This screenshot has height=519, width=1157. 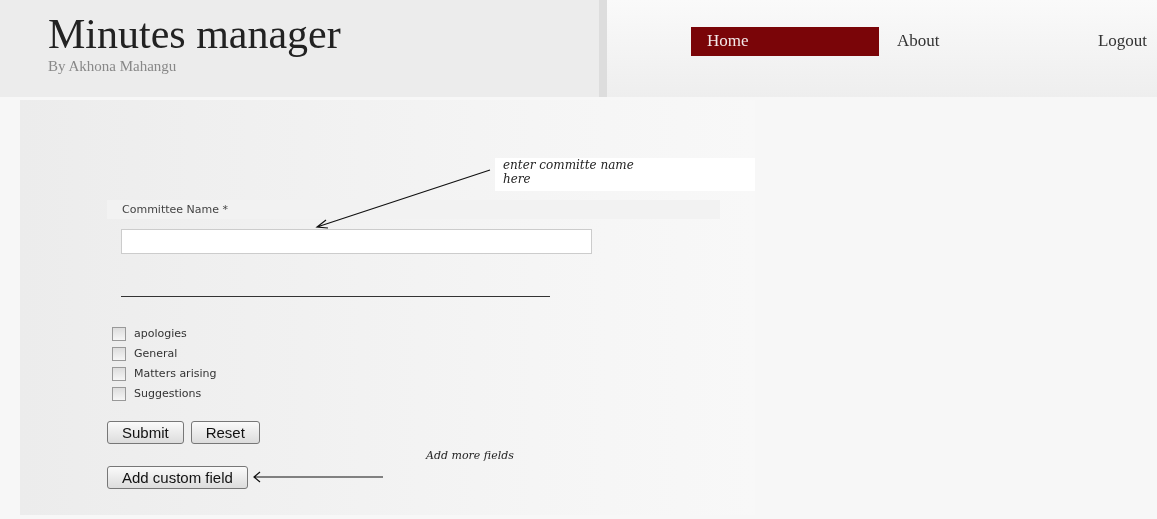 What do you see at coordinates (177, 477) in the screenshot?
I see `add-custom-field-button: Add custom field` at bounding box center [177, 477].